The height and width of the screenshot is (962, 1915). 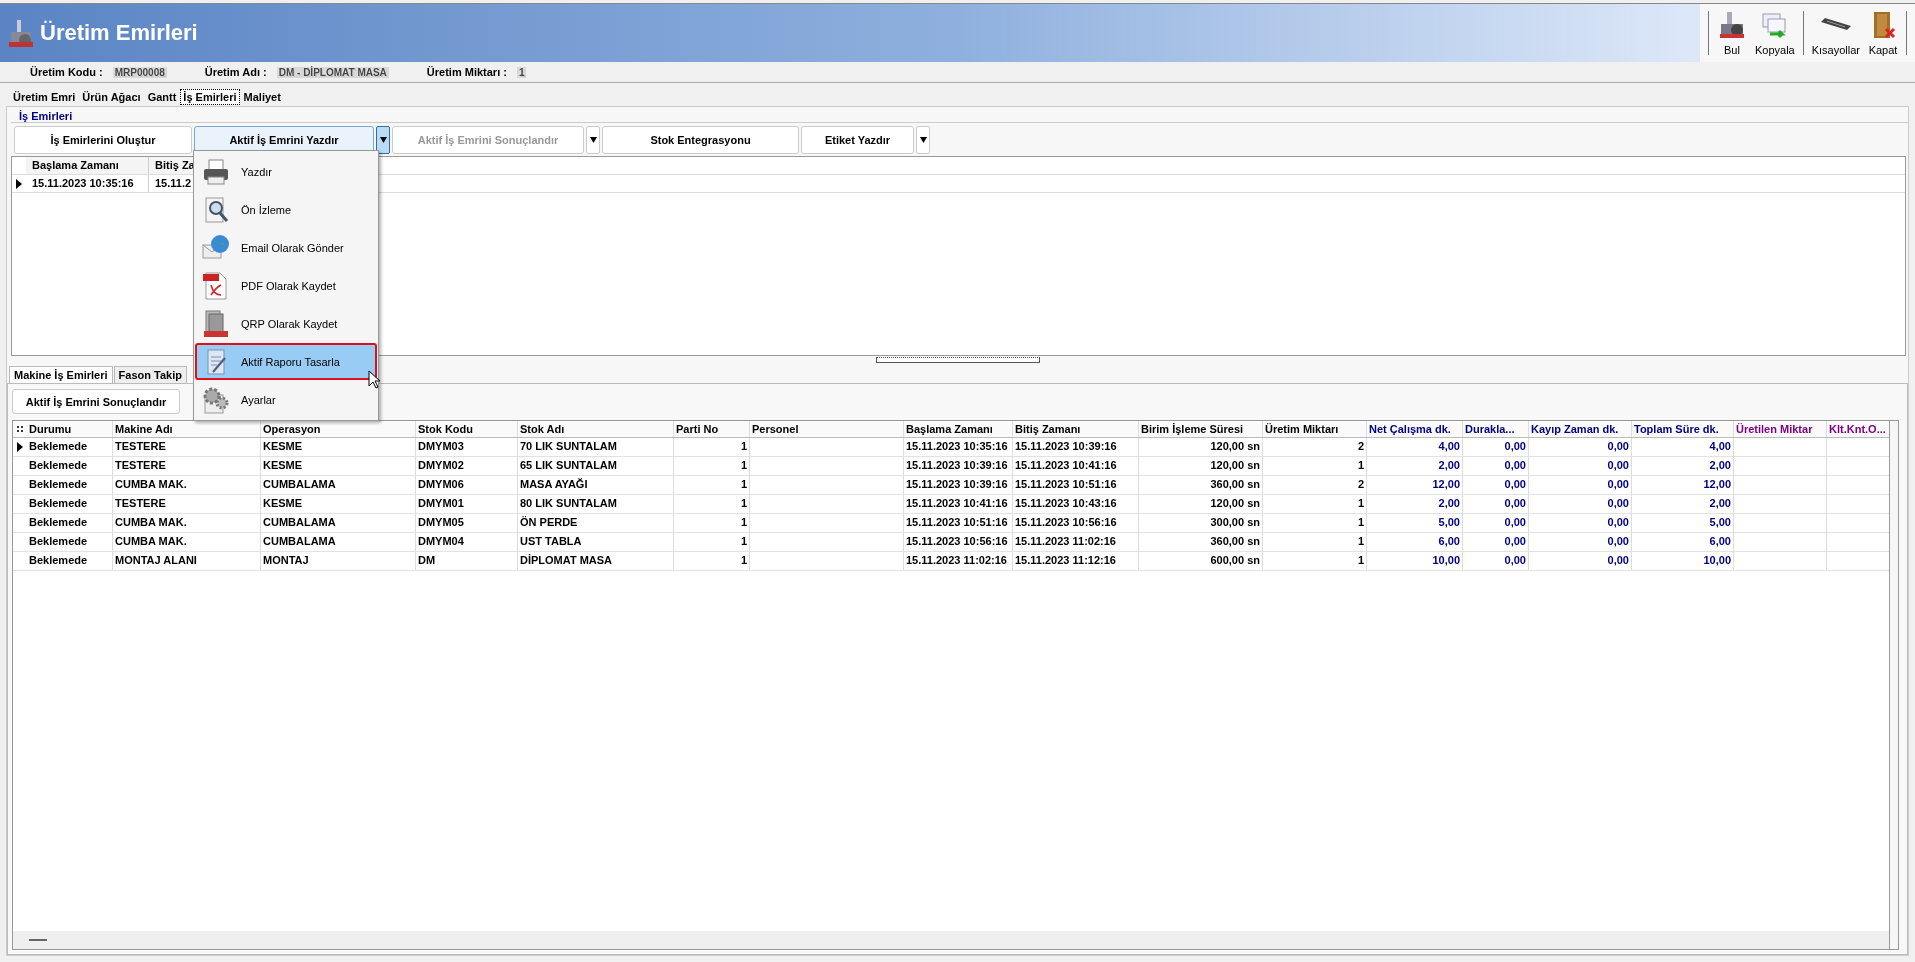 What do you see at coordinates (1235, 522) in the screenshot?
I see `table-cell: 300,00 sn` at bounding box center [1235, 522].